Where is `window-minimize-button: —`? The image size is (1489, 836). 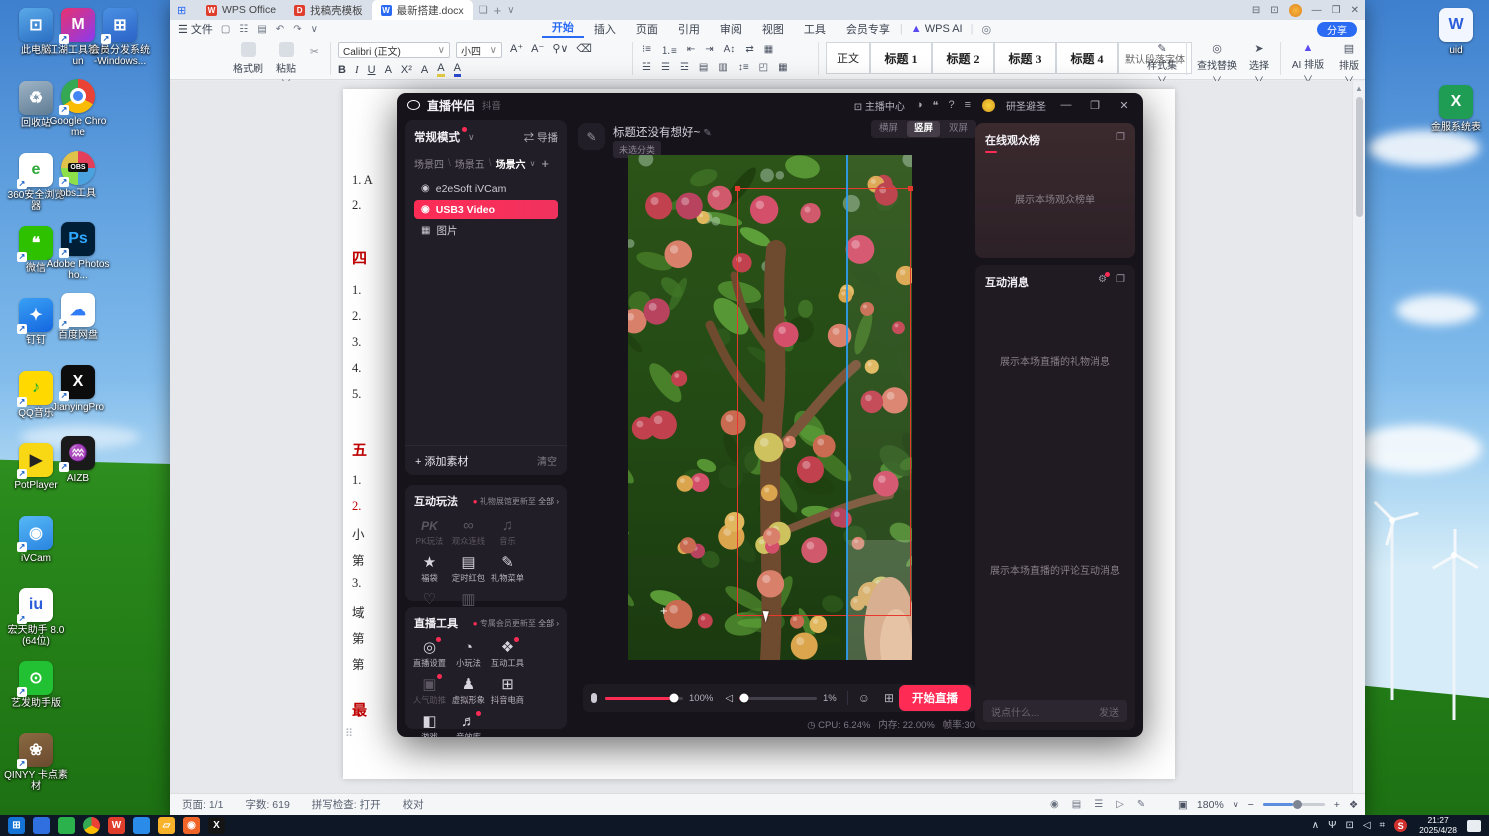 window-minimize-button: — is located at coordinates (1317, 10).